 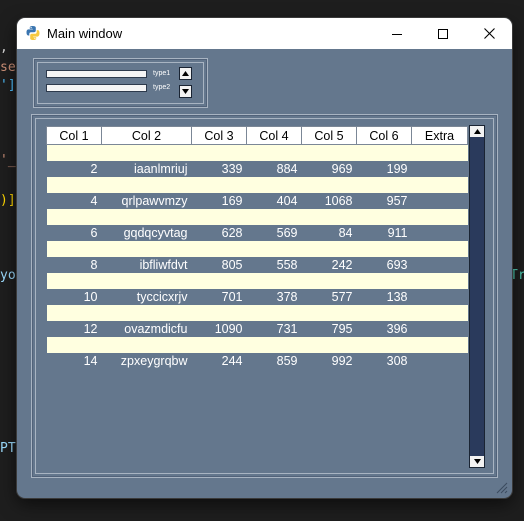 I want to click on minimize-button, so click(x=397, y=33).